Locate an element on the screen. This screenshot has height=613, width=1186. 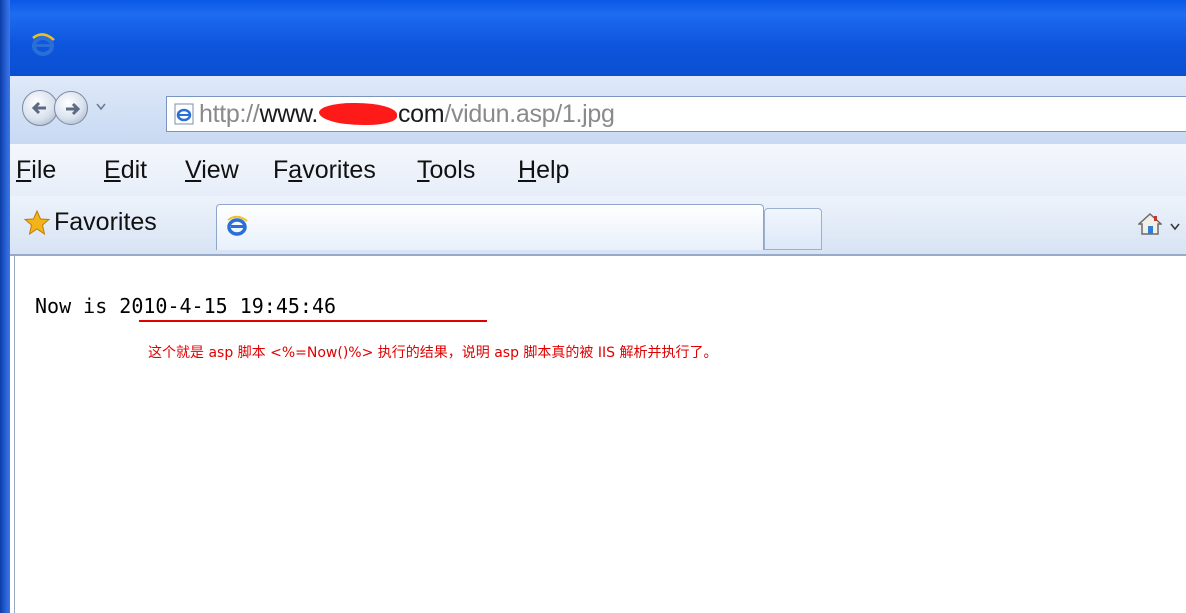
forward-button is located at coordinates (71, 108).